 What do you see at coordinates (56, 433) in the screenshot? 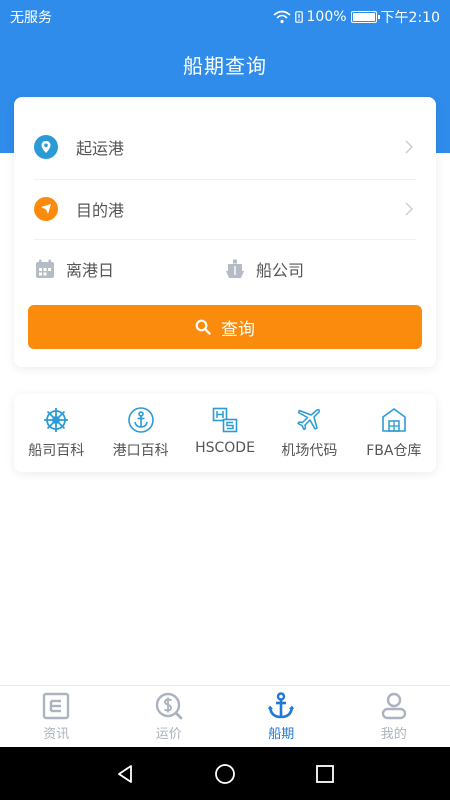
I see `tool-ship-encyclopedia: 船司百科` at bounding box center [56, 433].